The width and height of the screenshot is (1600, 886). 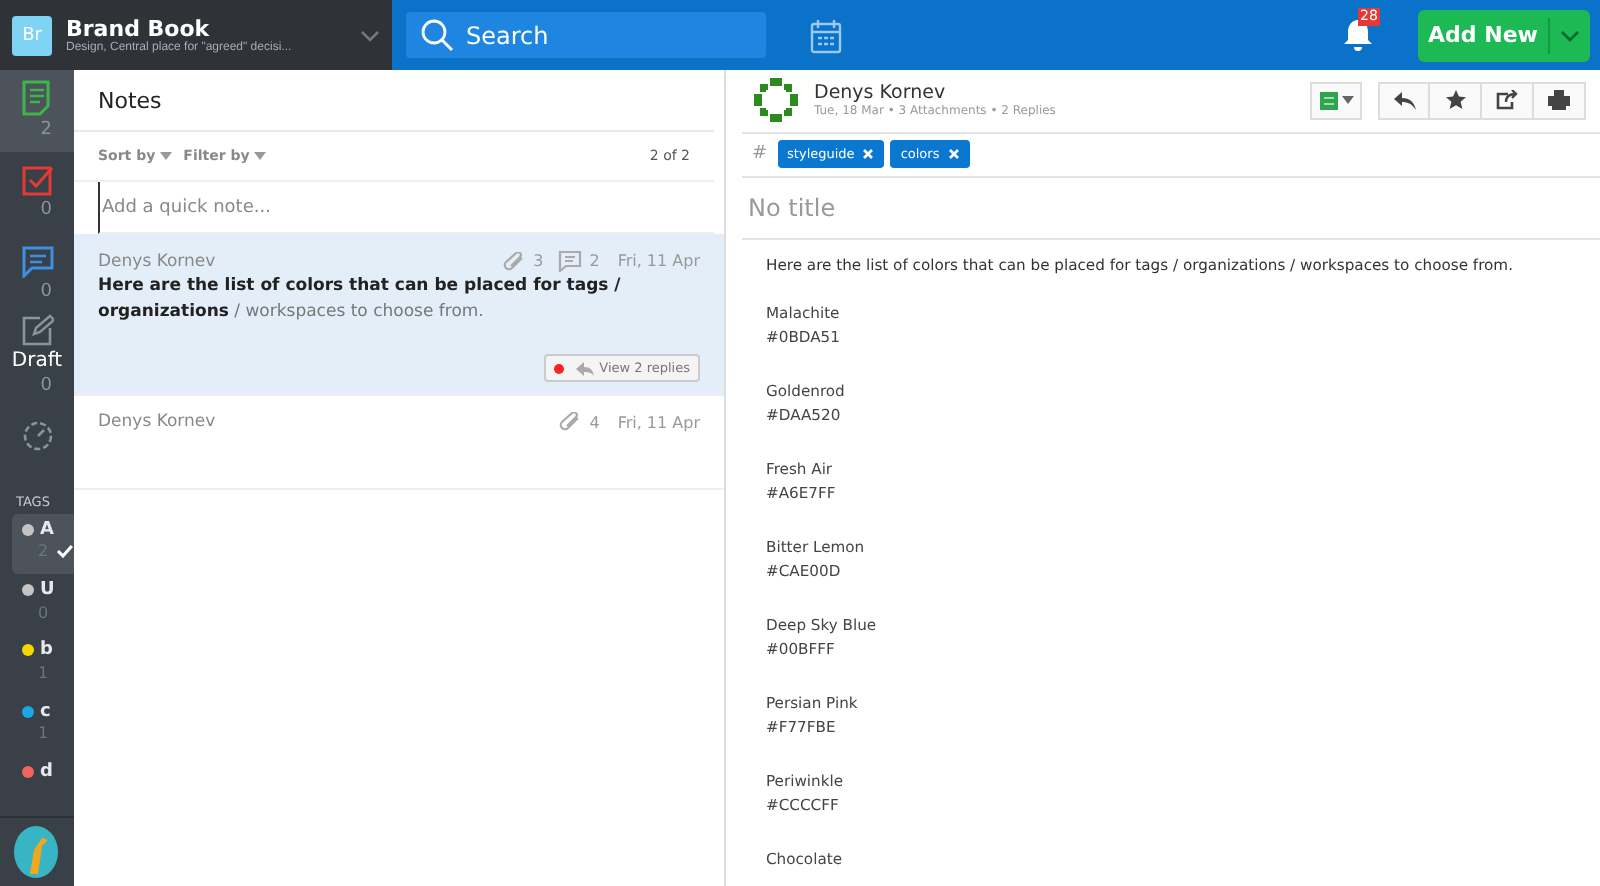 What do you see at coordinates (45, 711) in the screenshot?
I see `tag-label: c` at bounding box center [45, 711].